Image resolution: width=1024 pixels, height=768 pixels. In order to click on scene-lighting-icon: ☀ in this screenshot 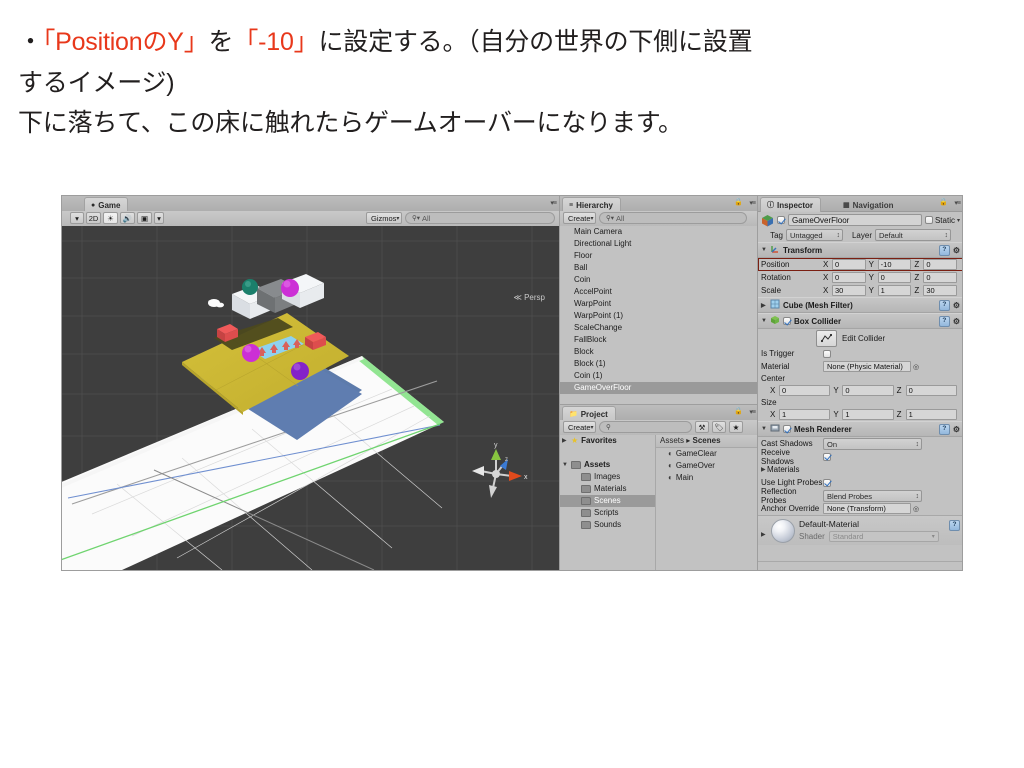, I will do `click(110, 218)`.